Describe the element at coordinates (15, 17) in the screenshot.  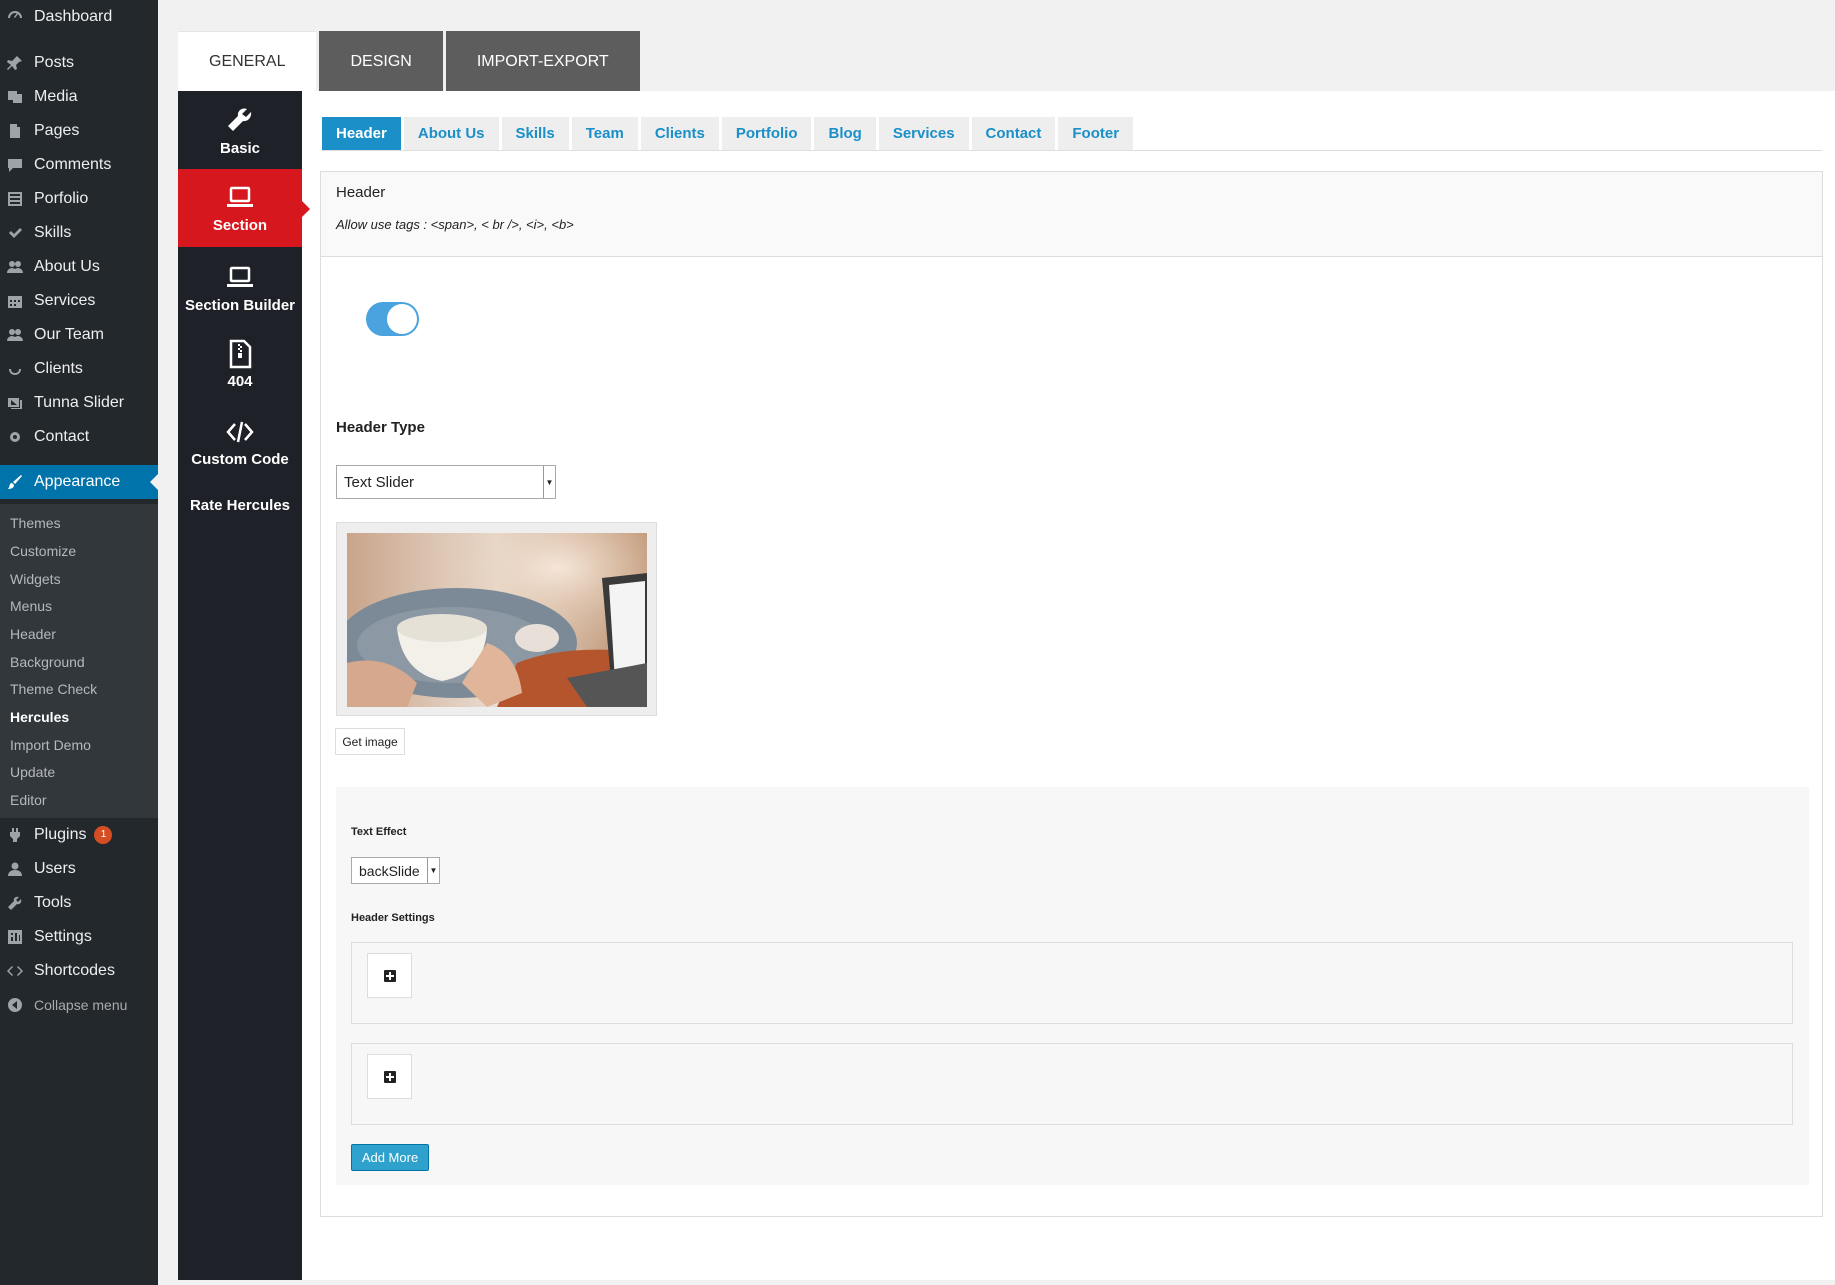
I see `dashboard-icon` at that location.